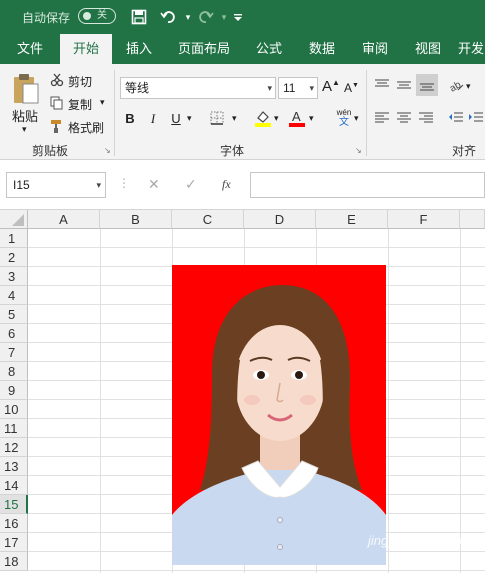 The width and height of the screenshot is (485, 573). What do you see at coordinates (14, 504) in the screenshot?
I see `row-header-active: 15` at bounding box center [14, 504].